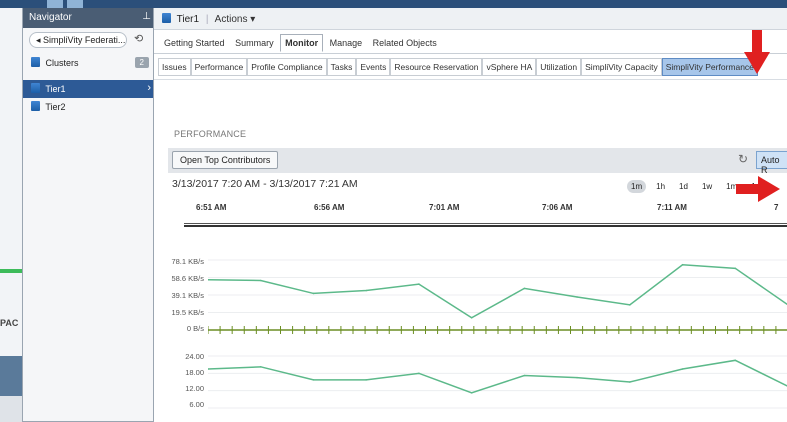 The width and height of the screenshot is (787, 422). Describe the element at coordinates (621, 67) in the screenshot. I see `subtab-simplivity-capacity: SimpliVity Capacity` at that location.